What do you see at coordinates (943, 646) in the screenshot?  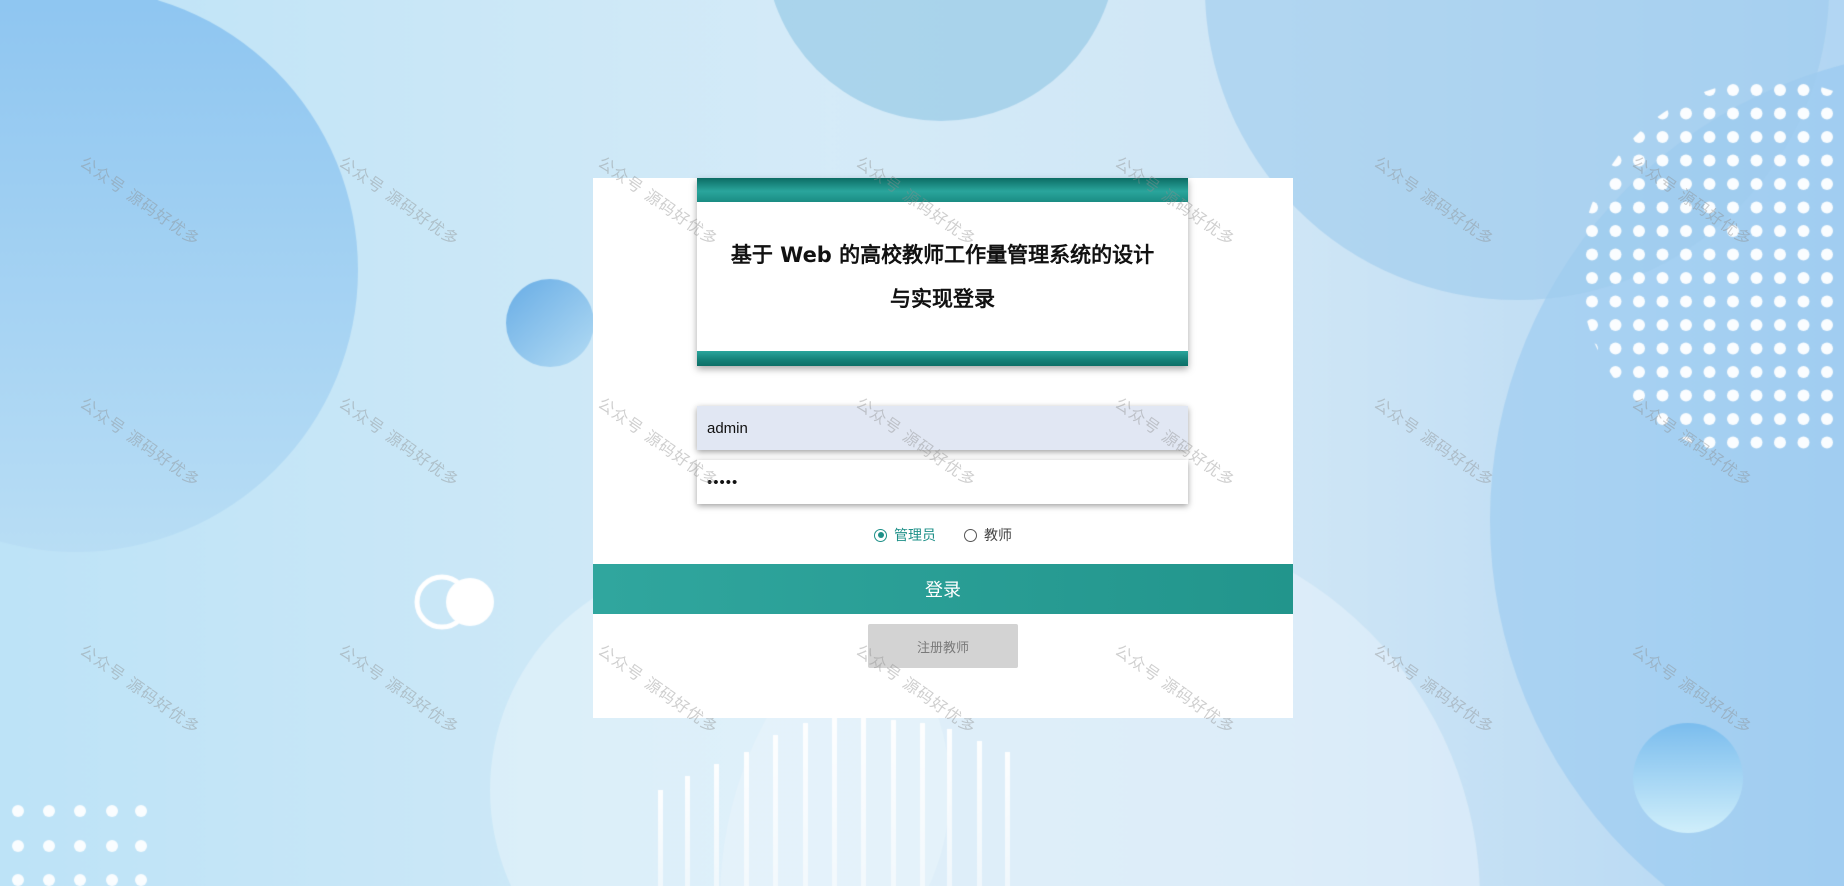 I see `register-teacher-button: 注册教师` at bounding box center [943, 646].